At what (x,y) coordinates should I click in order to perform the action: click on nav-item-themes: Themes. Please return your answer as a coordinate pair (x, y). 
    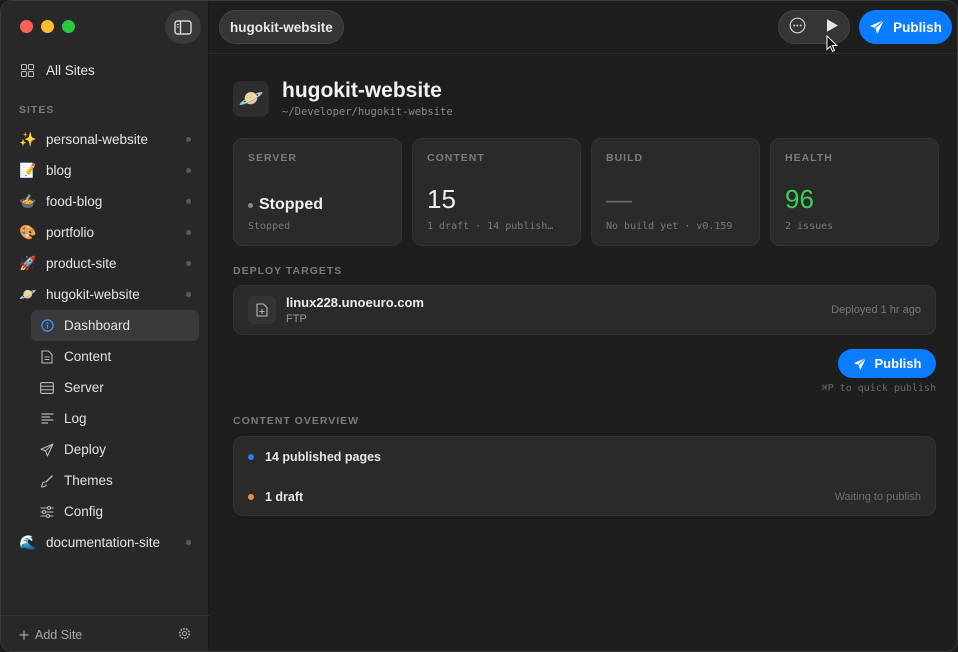
    Looking at the image, I should click on (115, 480).